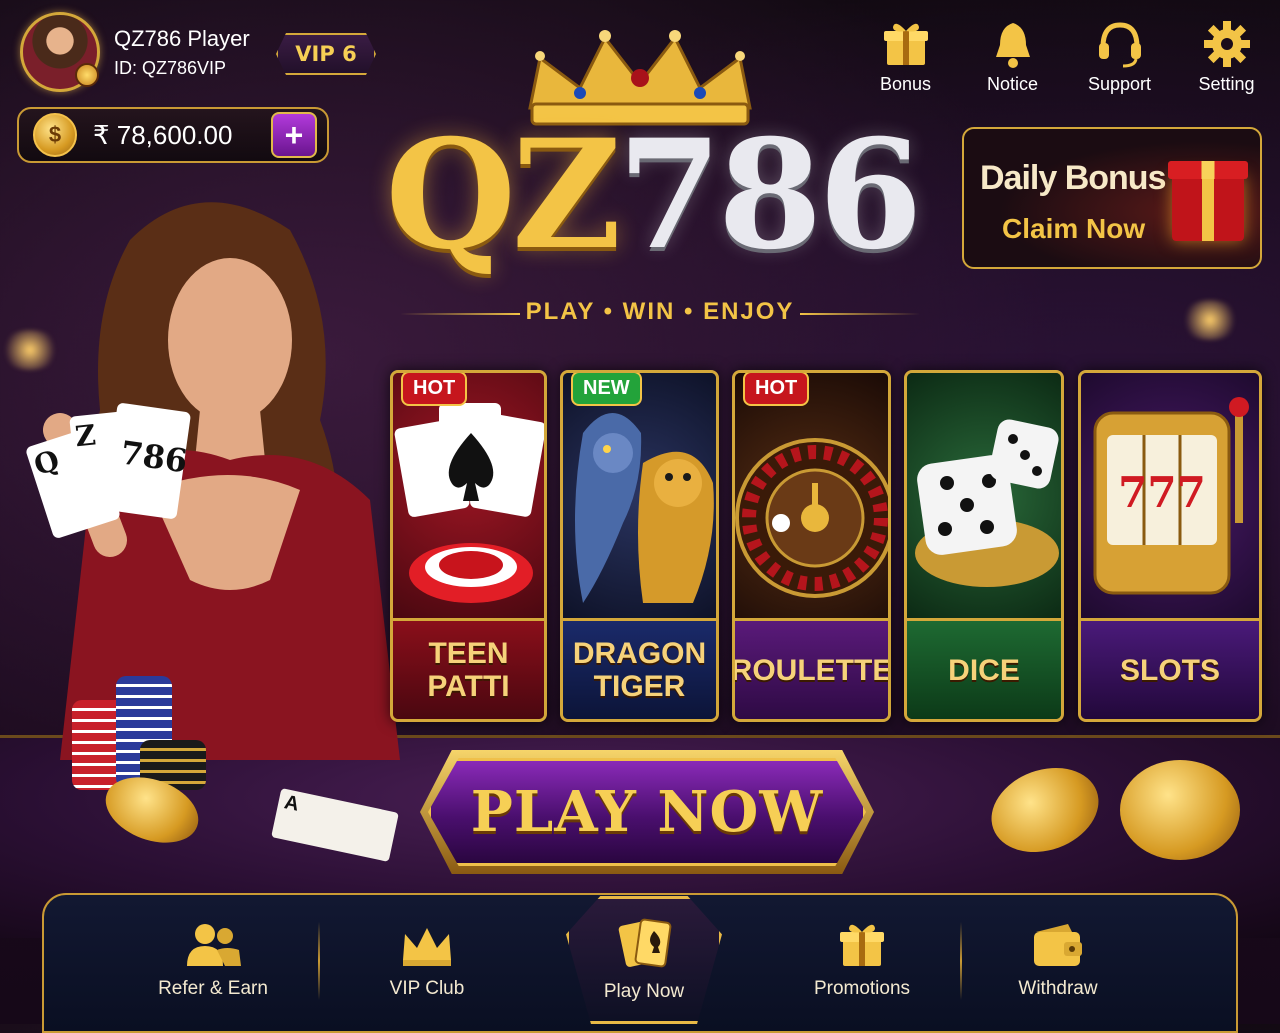  Describe the element at coordinates (427, 945) in the screenshot. I see `crown-icon` at that location.